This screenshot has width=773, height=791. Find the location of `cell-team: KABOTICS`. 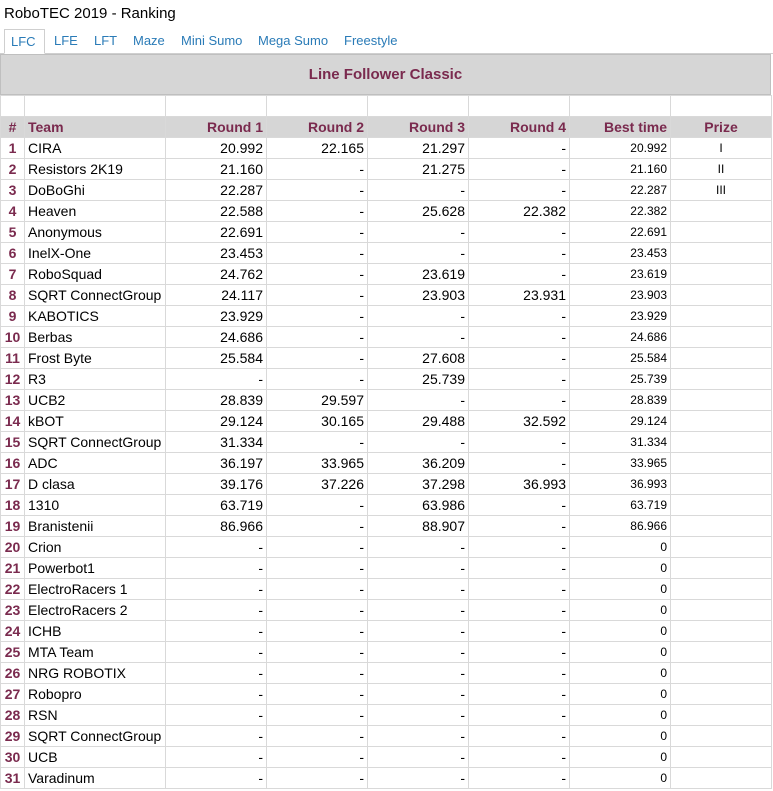

cell-team: KABOTICS is located at coordinates (95, 316).